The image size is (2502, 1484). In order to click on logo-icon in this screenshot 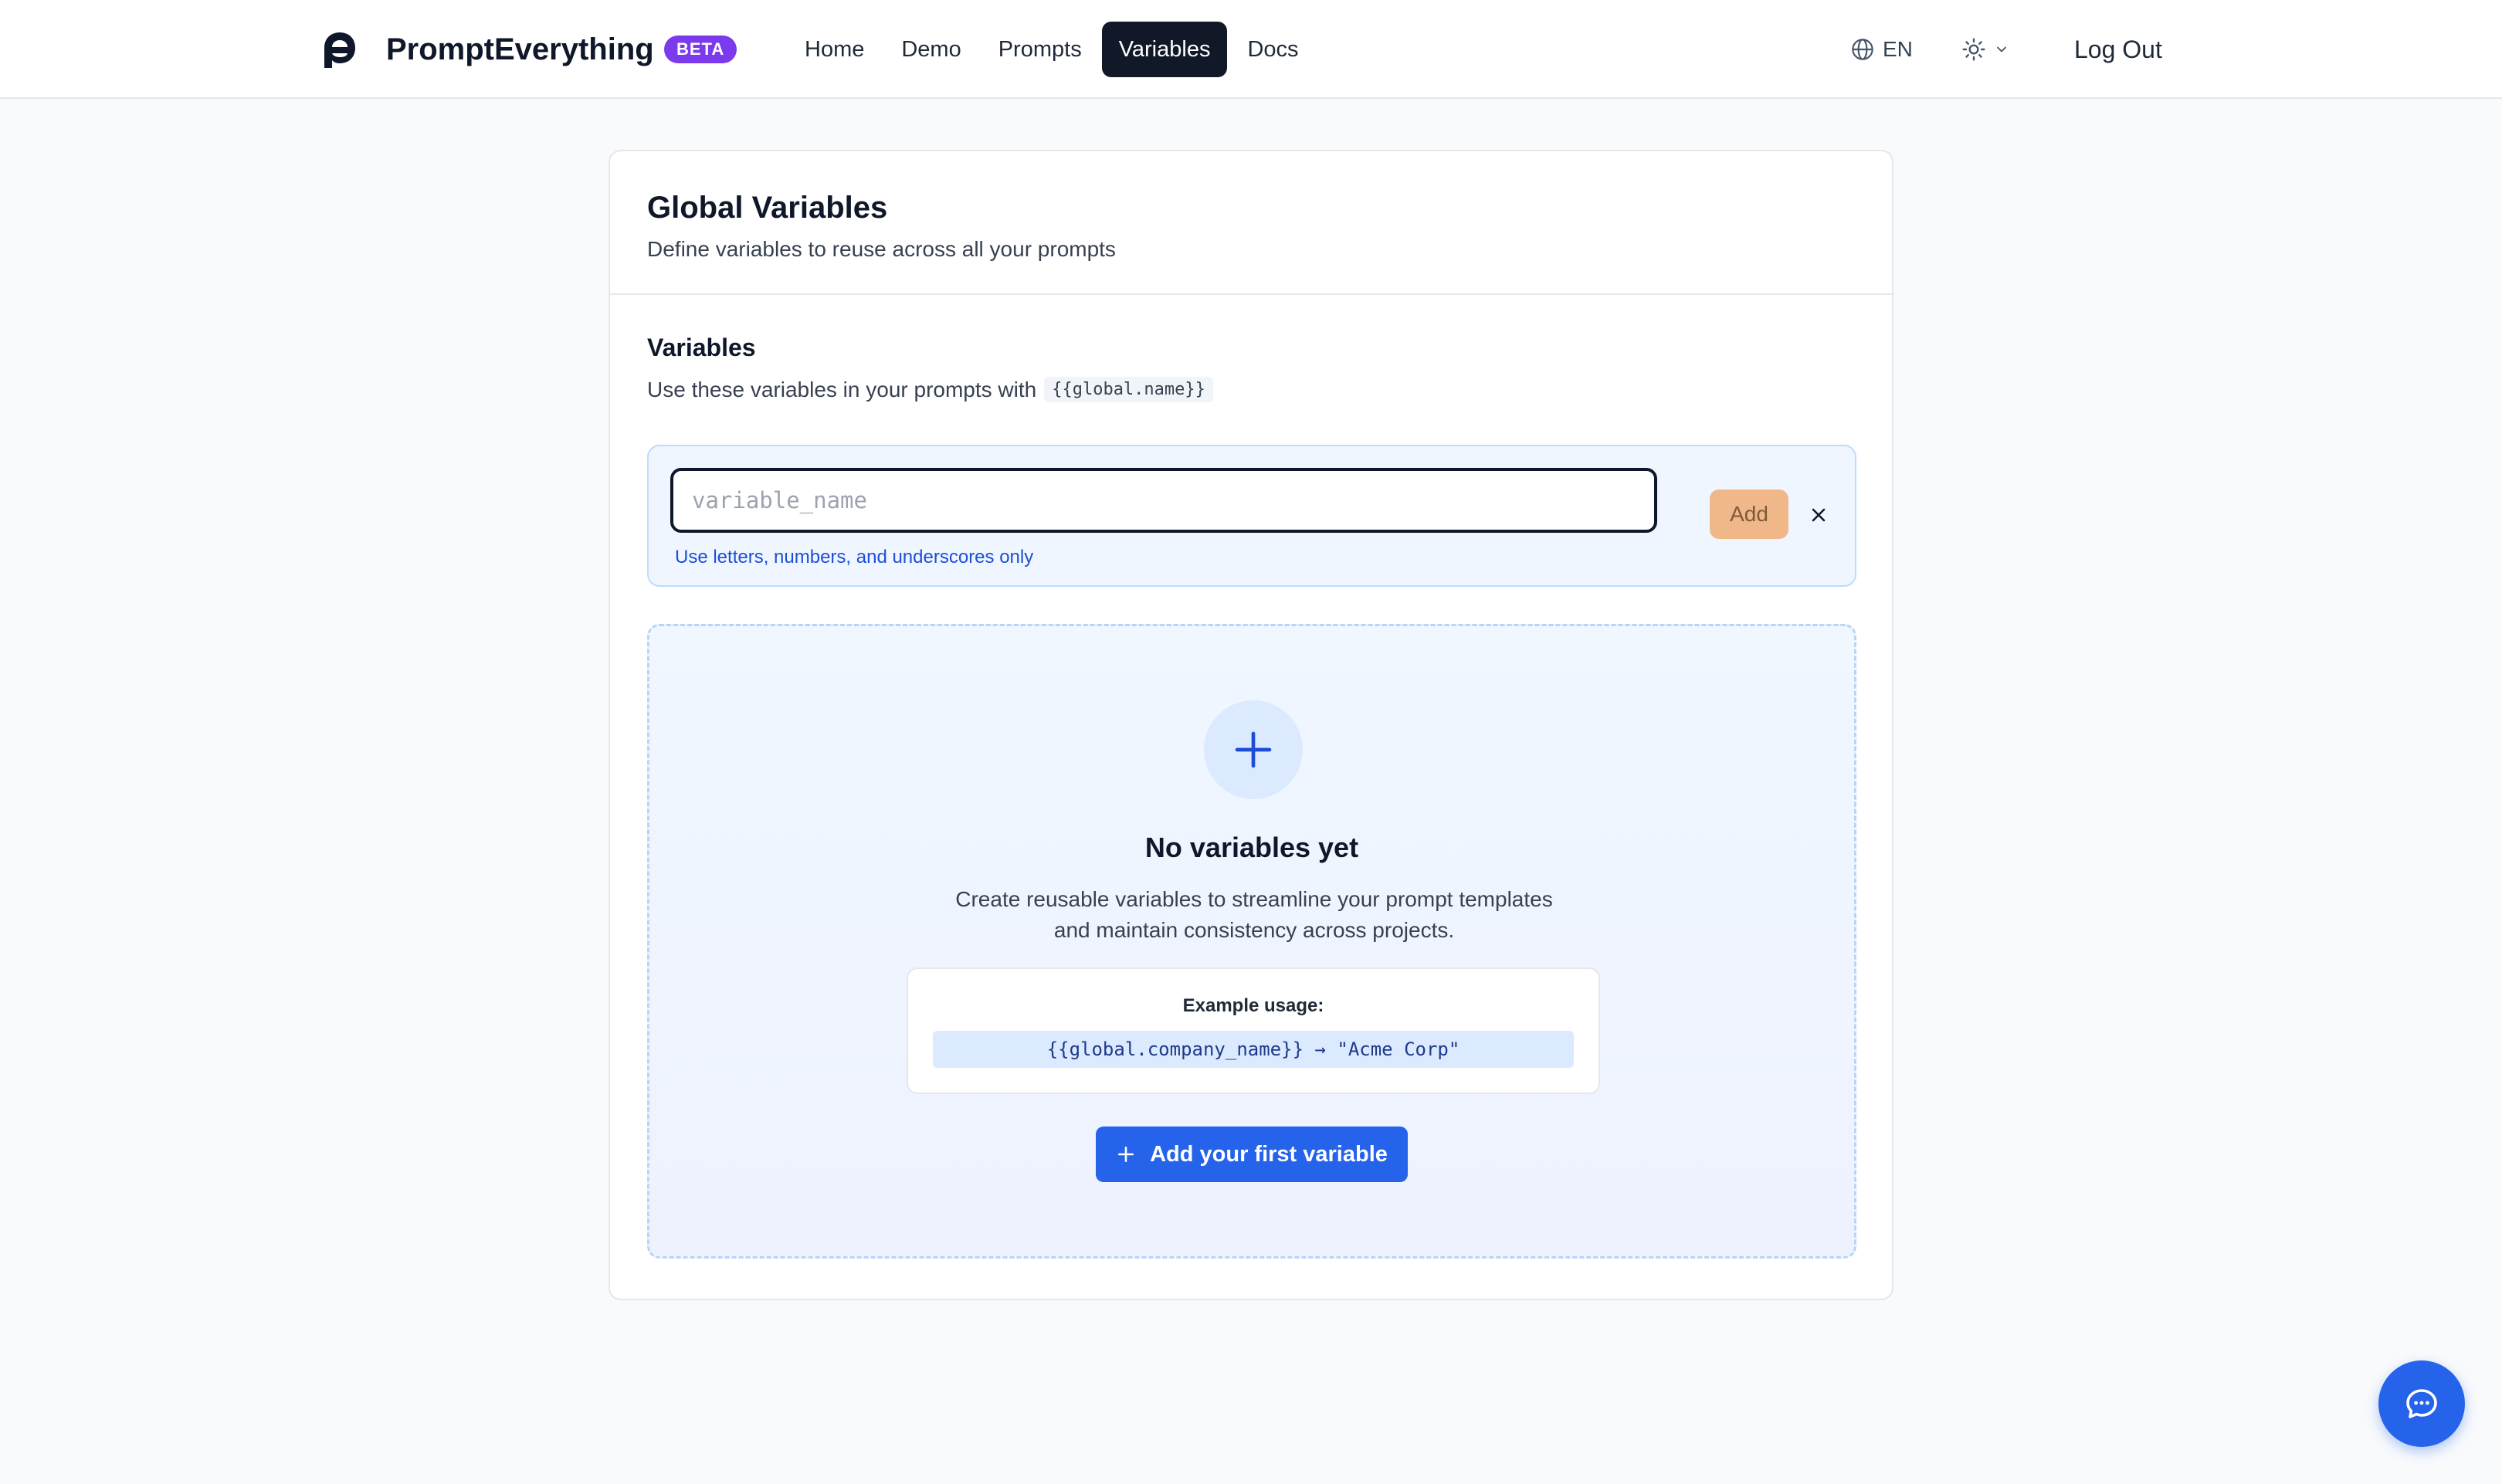, I will do `click(340, 50)`.